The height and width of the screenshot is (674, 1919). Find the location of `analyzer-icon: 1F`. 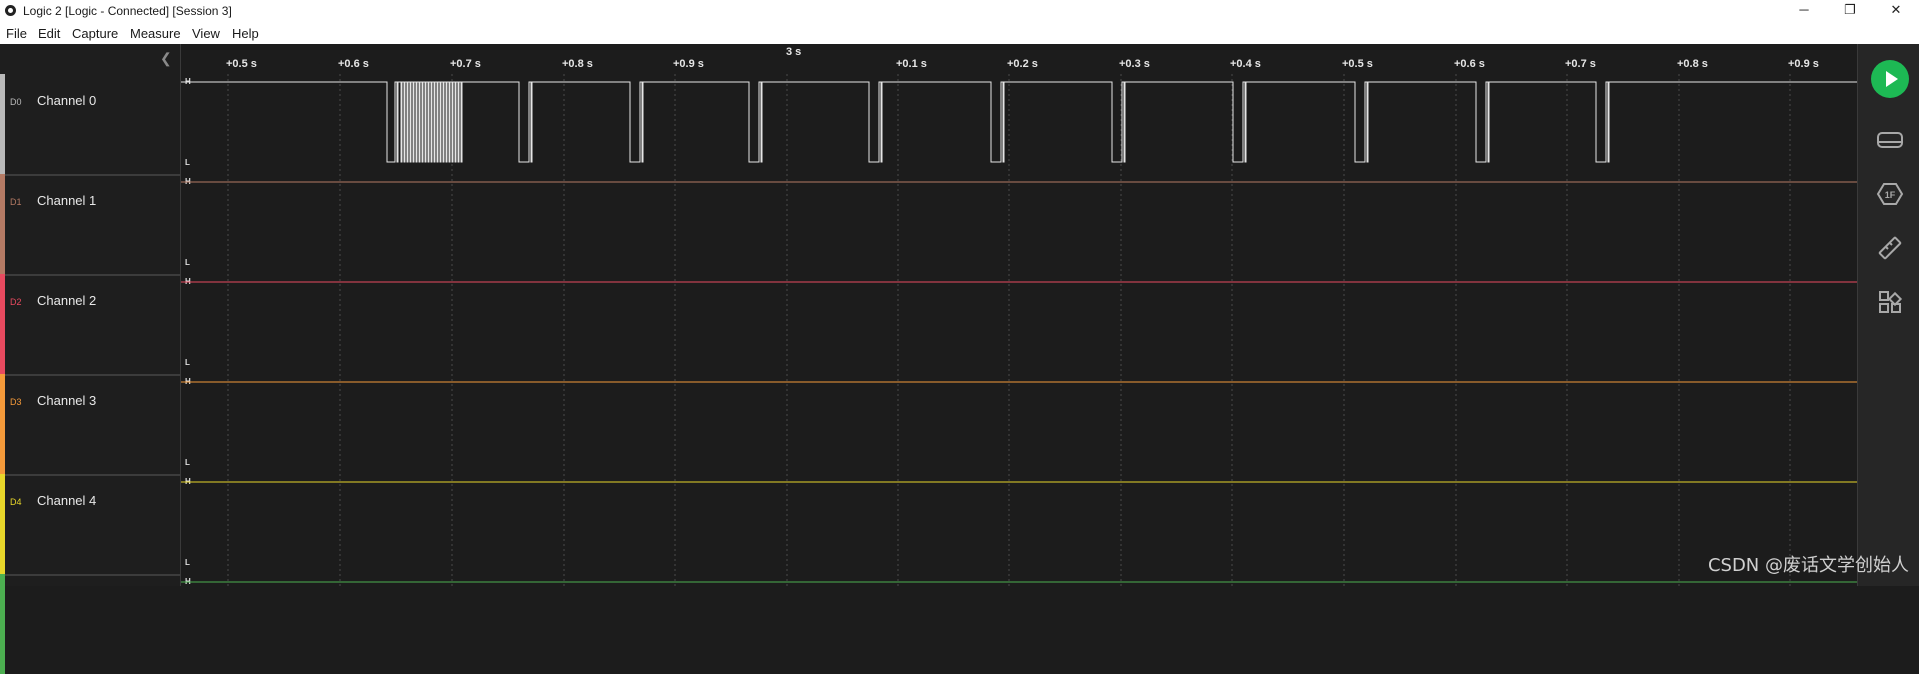

analyzer-icon: 1F is located at coordinates (1890, 194).